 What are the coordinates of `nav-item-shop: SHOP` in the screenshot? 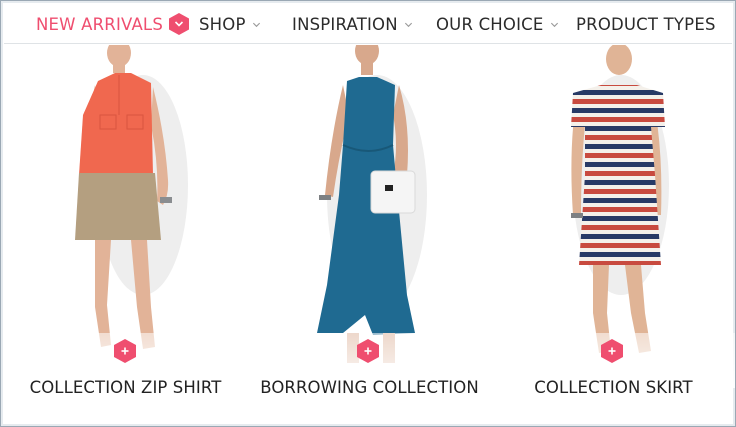 It's located at (230, 24).